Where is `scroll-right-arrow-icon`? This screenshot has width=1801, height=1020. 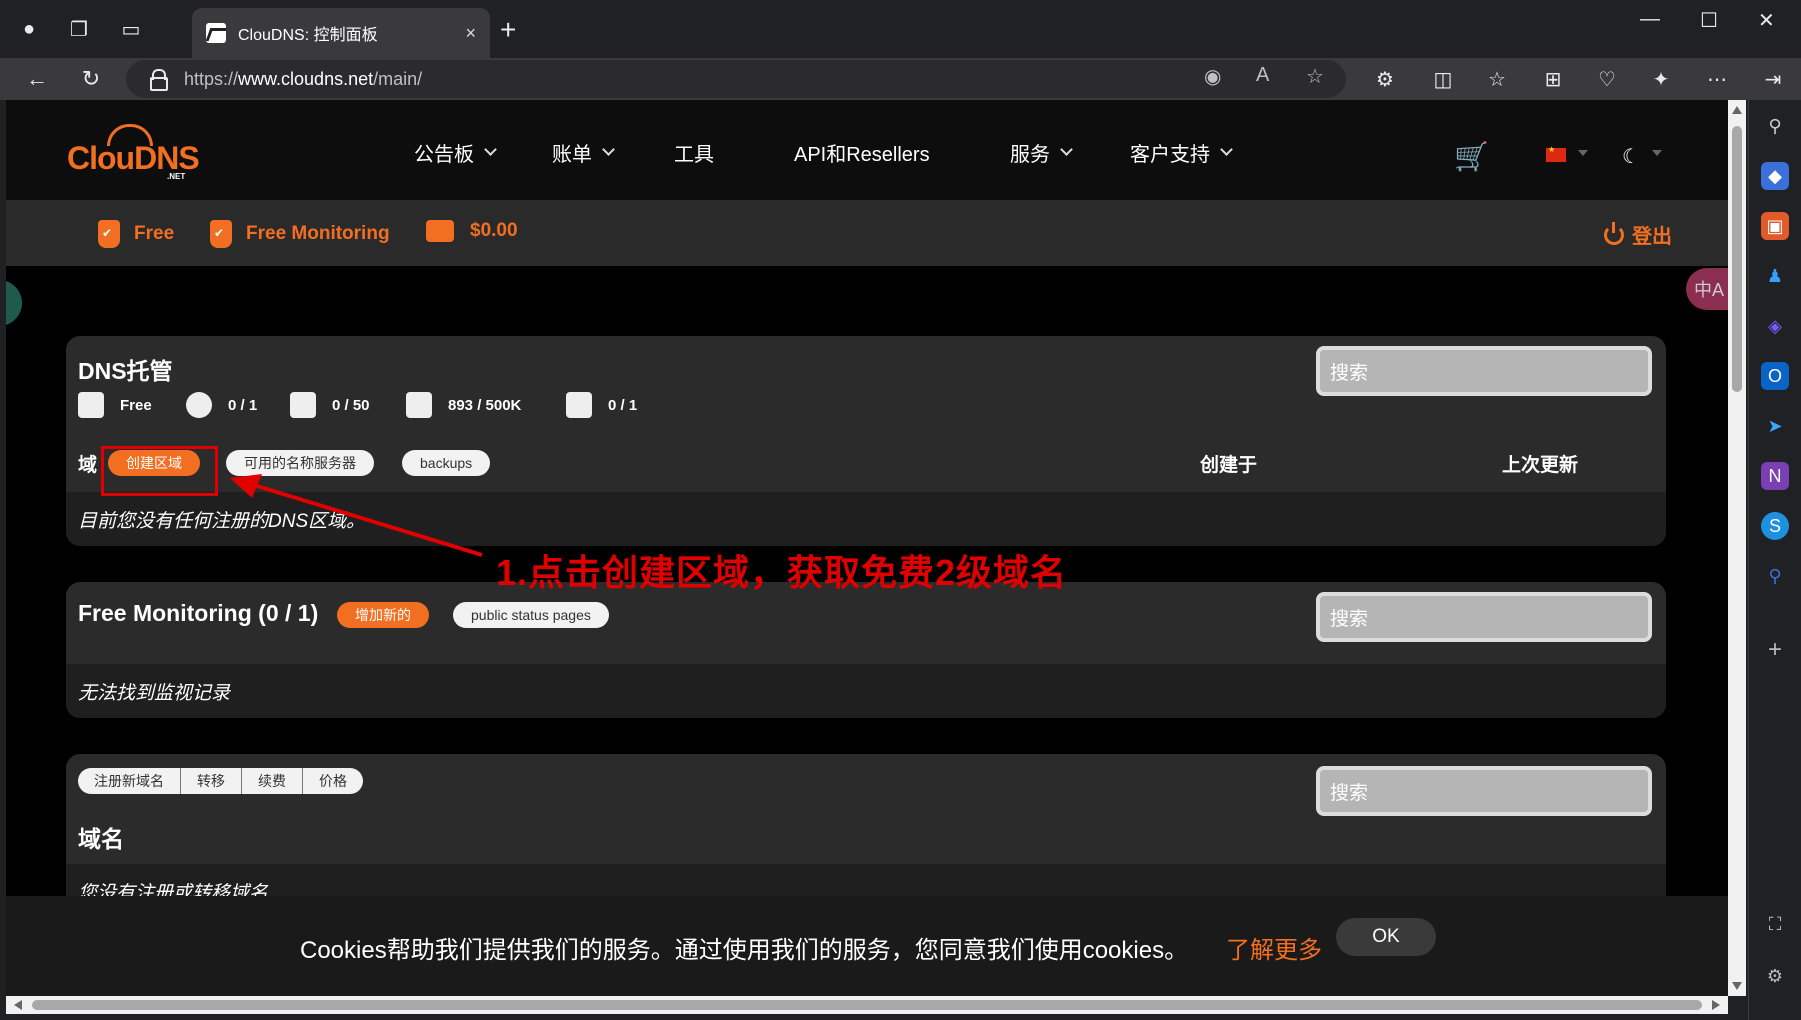 scroll-right-arrow-icon is located at coordinates (1716, 1005).